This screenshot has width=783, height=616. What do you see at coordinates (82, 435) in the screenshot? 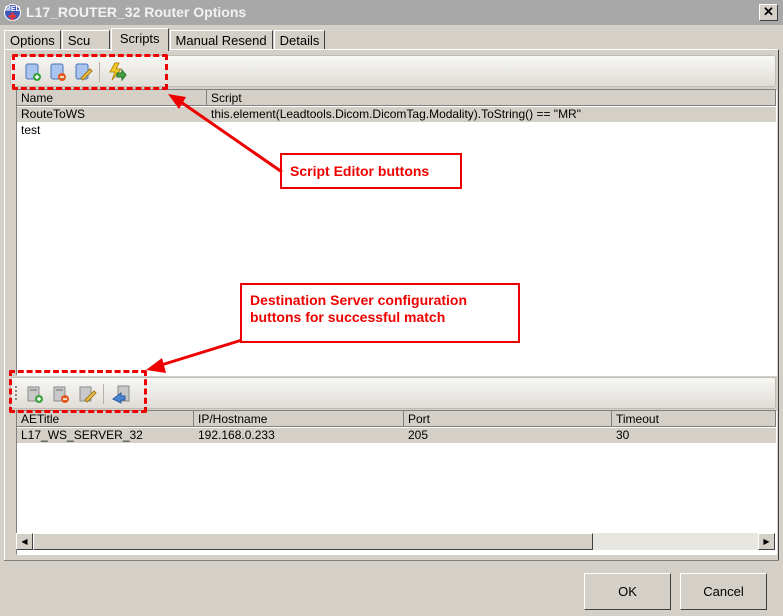
I see `server-aetitle: L17_WS_SERVER_32` at bounding box center [82, 435].